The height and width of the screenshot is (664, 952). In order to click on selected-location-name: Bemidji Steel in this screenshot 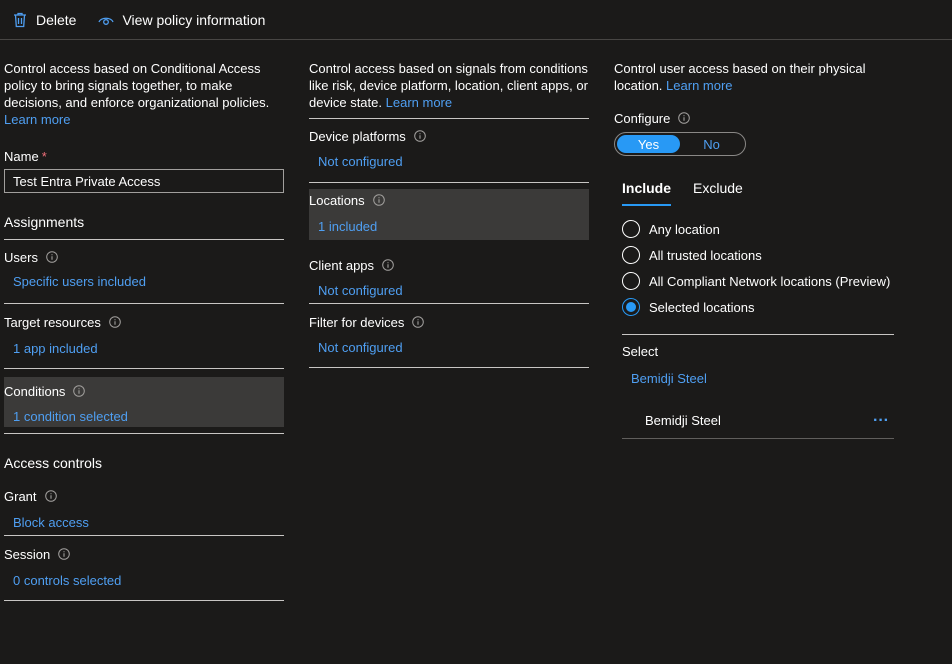, I will do `click(683, 420)`.